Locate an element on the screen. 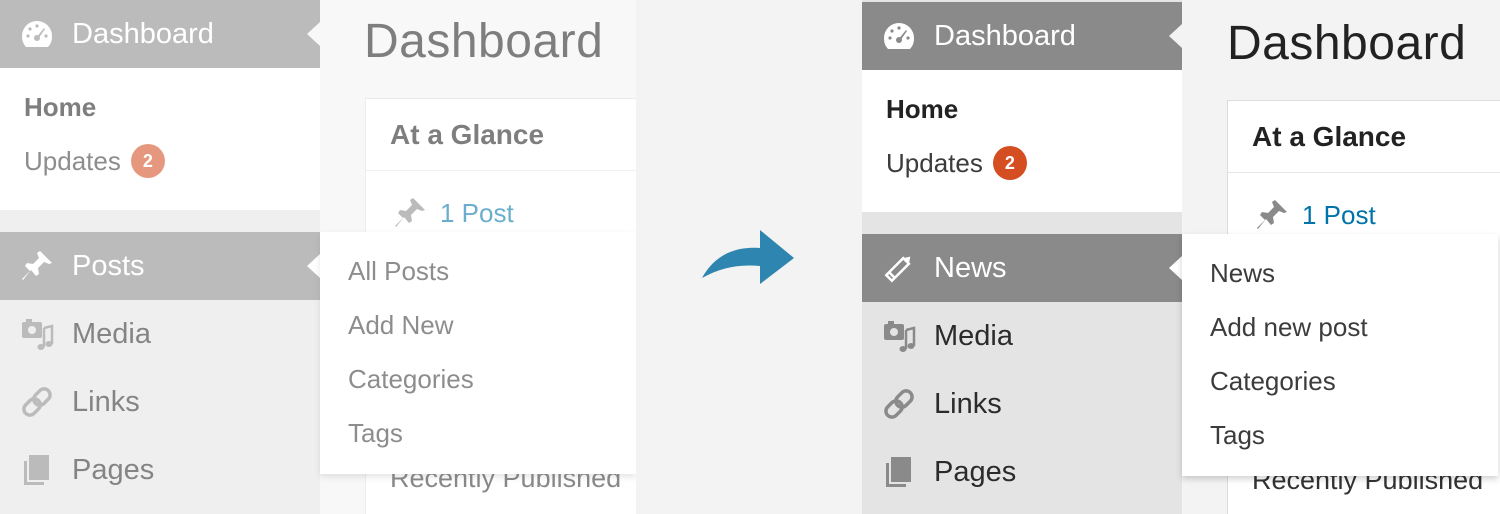 The height and width of the screenshot is (514, 1500). news-flyout-menu: News Add new post Categories Tags is located at coordinates (1340, 355).